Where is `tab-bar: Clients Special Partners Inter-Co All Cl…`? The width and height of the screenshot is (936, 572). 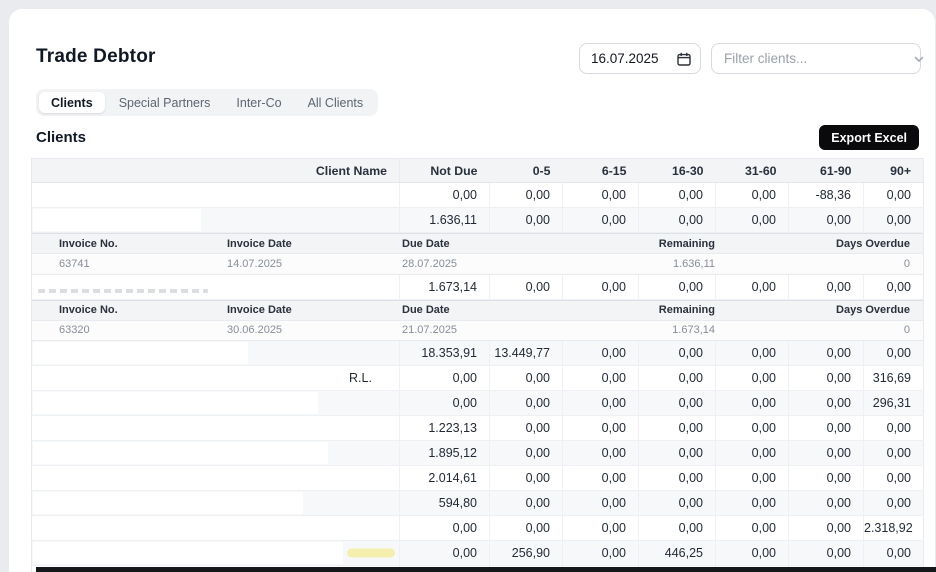 tab-bar: Clients Special Partners Inter-Co All Cl… is located at coordinates (207, 102).